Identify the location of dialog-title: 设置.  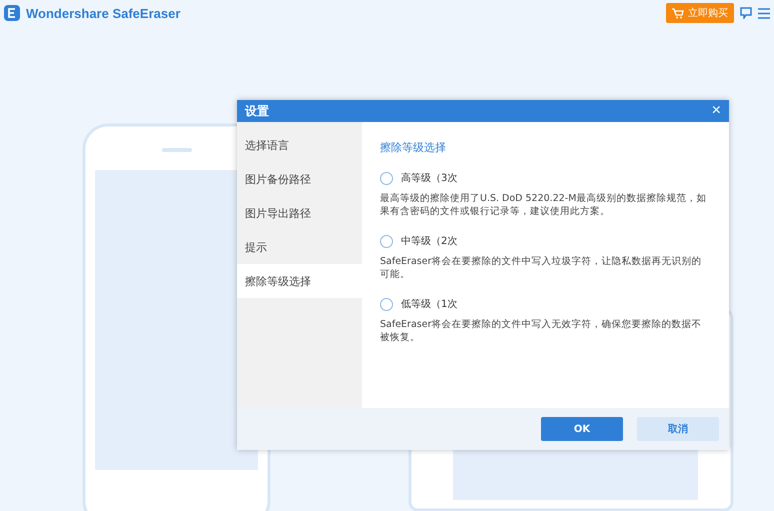
(257, 111).